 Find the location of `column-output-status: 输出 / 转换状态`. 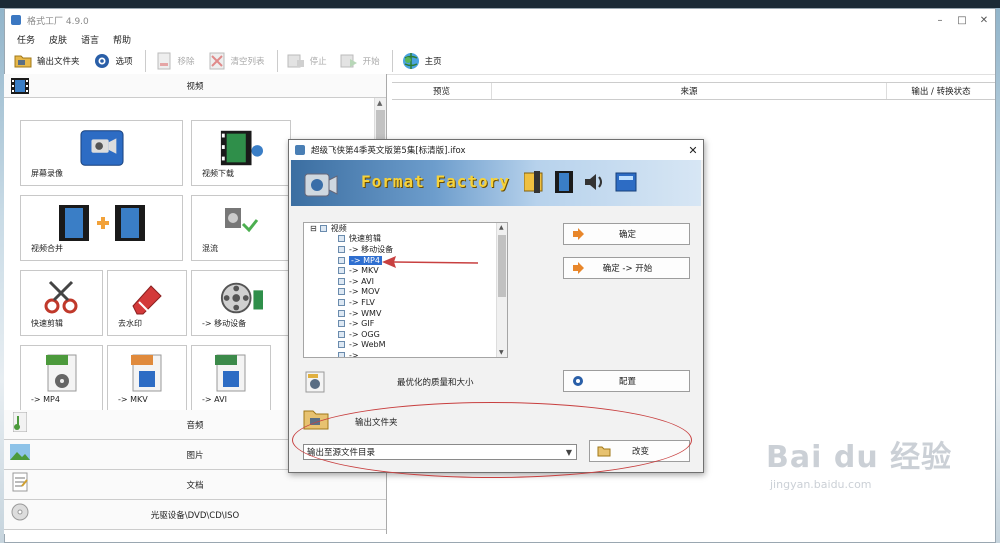

column-output-status: 输出 / 转换状态 is located at coordinates (941, 91).